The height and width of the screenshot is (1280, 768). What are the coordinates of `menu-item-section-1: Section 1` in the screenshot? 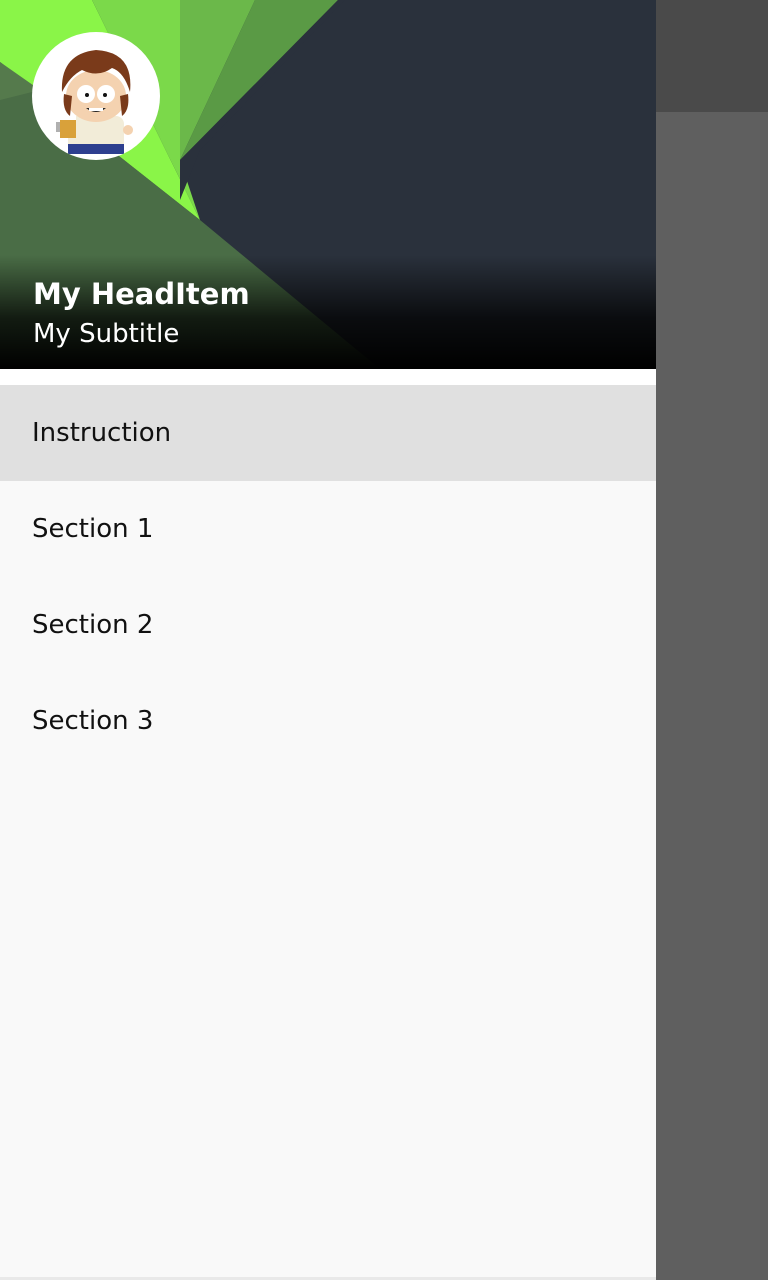 It's located at (328, 529).